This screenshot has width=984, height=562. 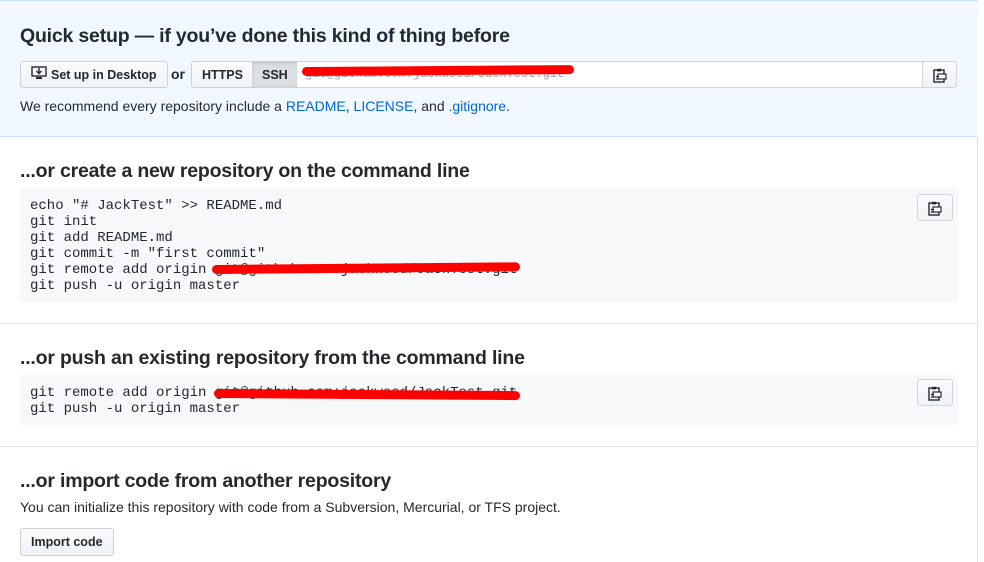 What do you see at coordinates (101, 238) in the screenshot?
I see `code-line: git add README.md` at bounding box center [101, 238].